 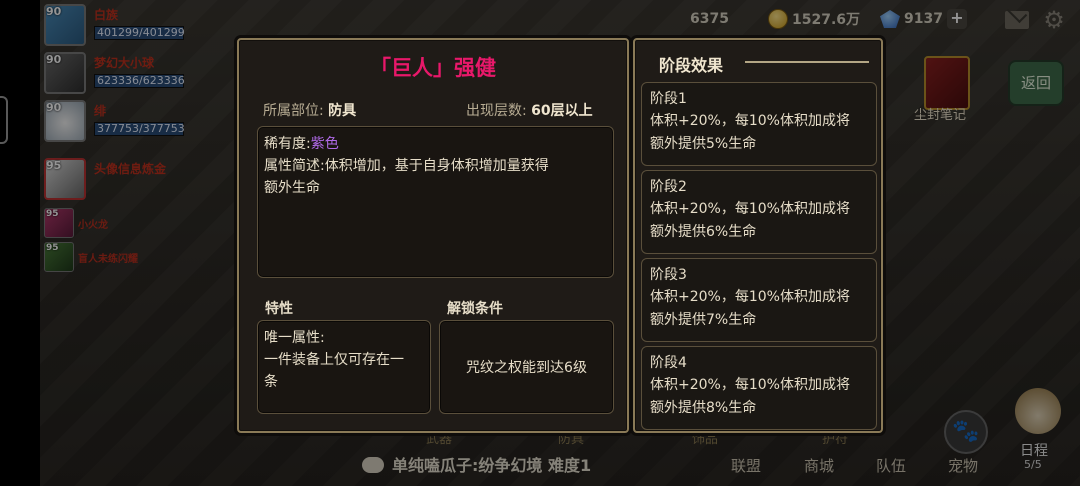 I want to click on rarity-value: 紫色, so click(x=324, y=144).